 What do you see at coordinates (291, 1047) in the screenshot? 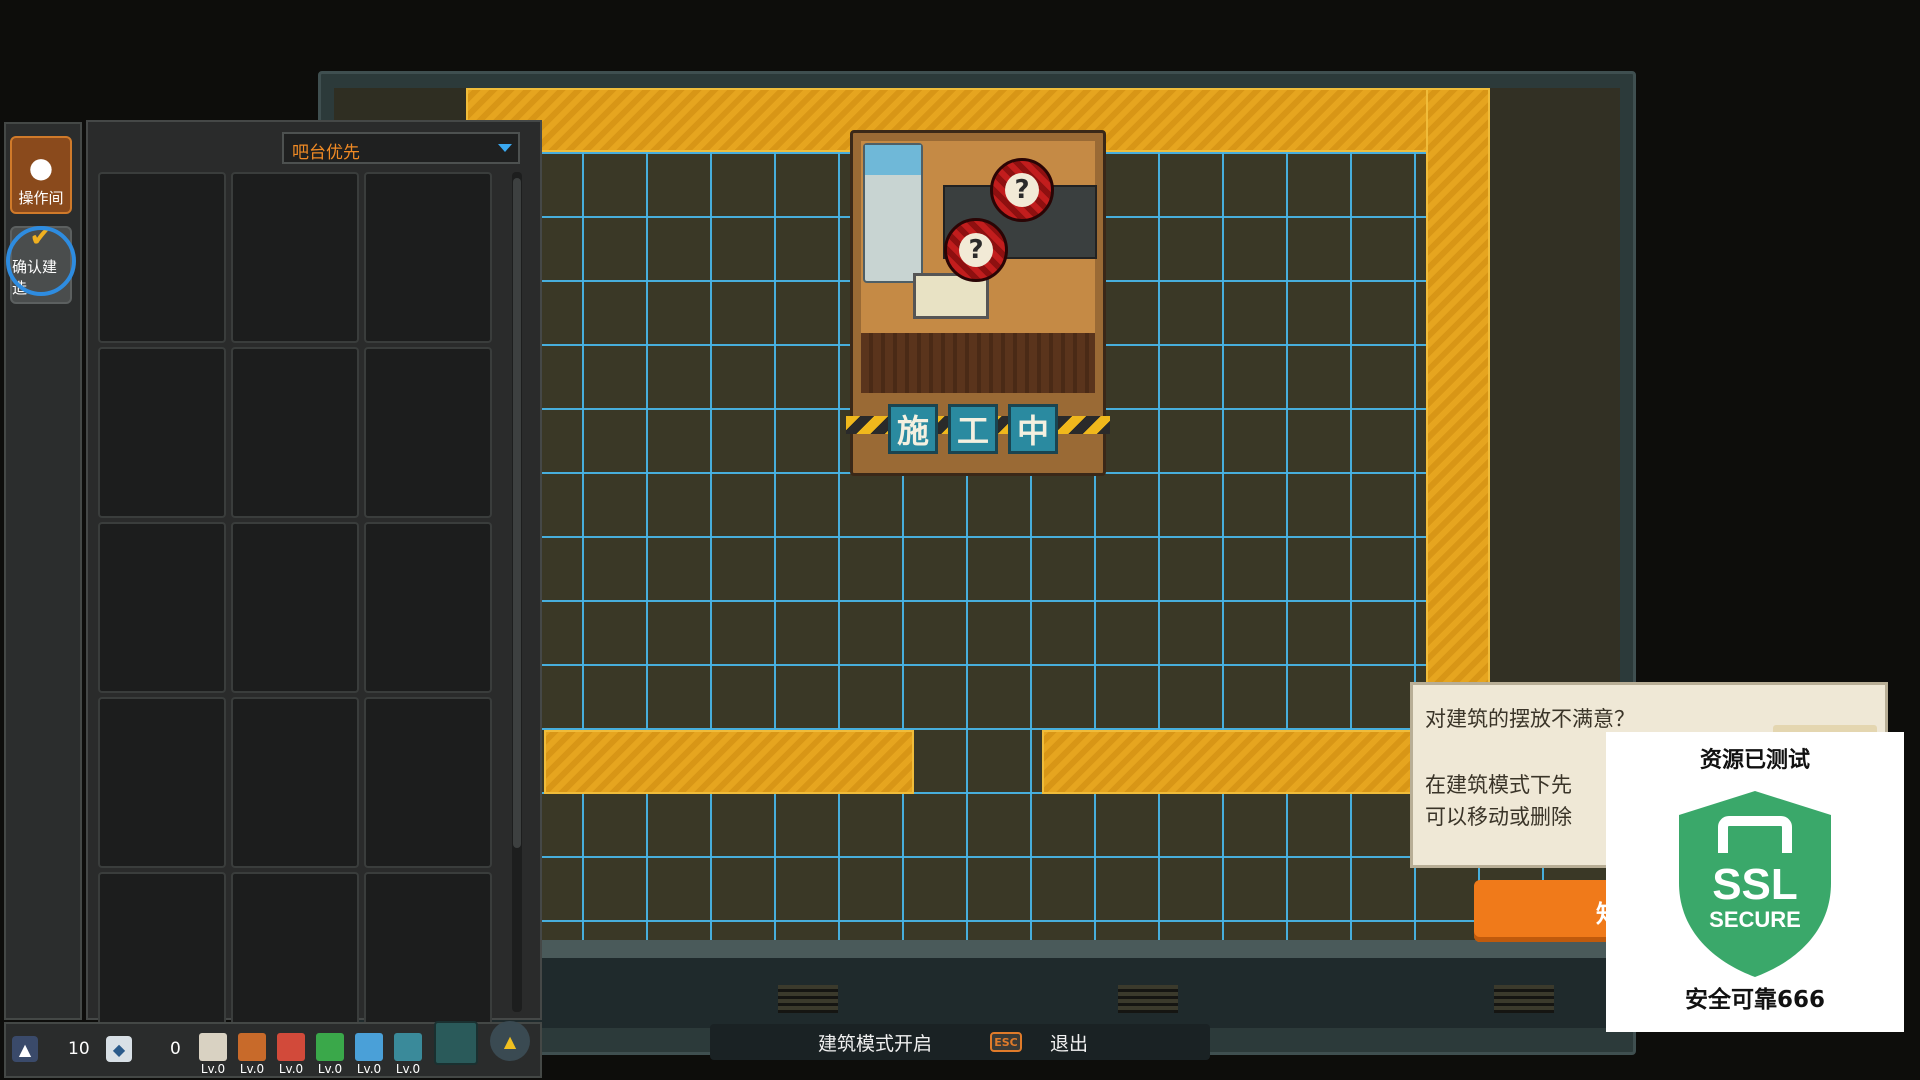
I see `checker-floor-icon` at bounding box center [291, 1047].